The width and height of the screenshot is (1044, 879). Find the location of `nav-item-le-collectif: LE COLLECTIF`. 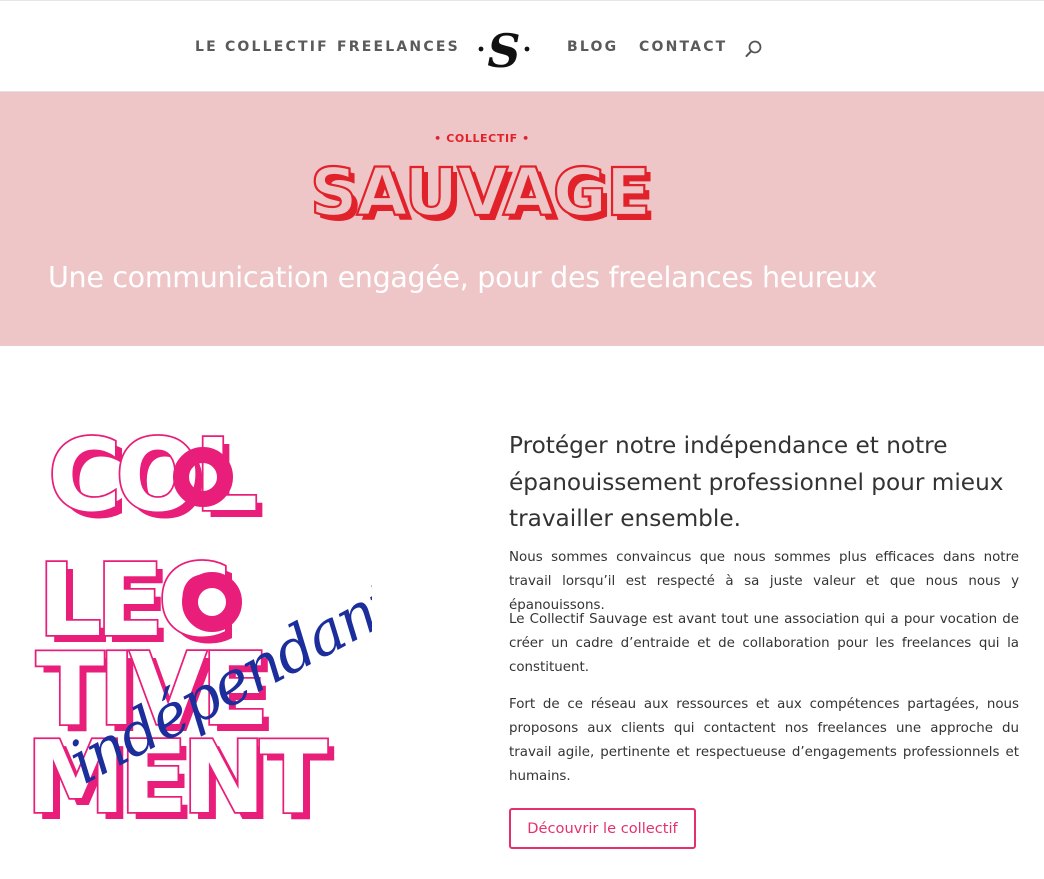

nav-item-le-collectif: LE COLLECTIF is located at coordinates (262, 47).